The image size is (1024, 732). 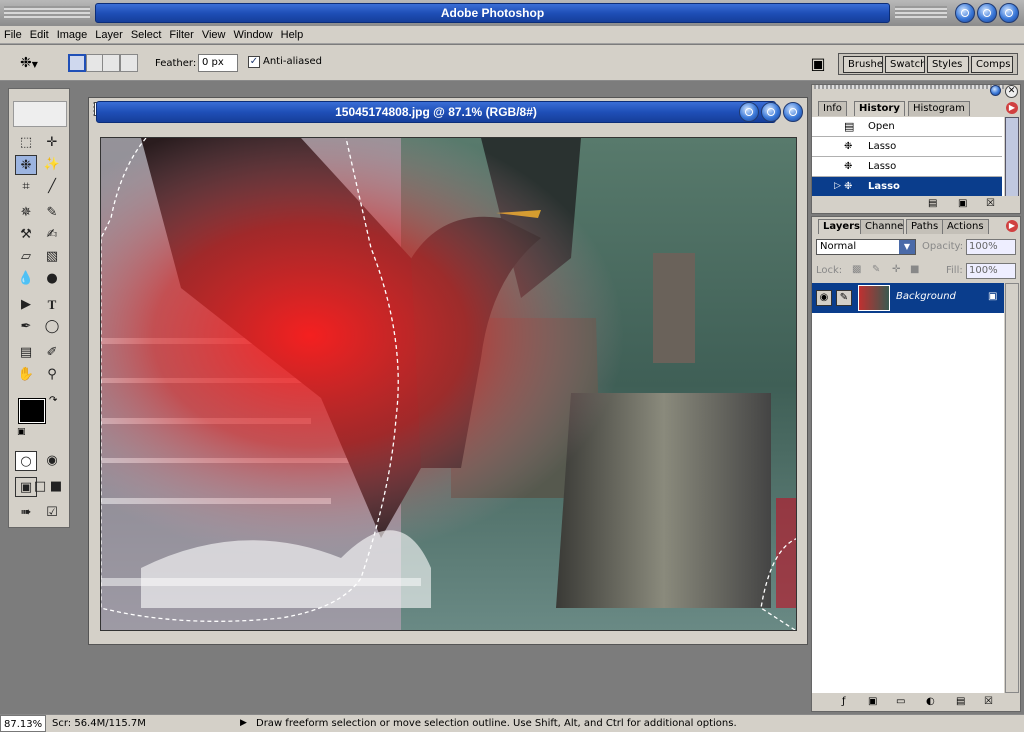 What do you see at coordinates (908, 298) in the screenshot?
I see `layer-row-background: ◉ ✎ Background ▣` at bounding box center [908, 298].